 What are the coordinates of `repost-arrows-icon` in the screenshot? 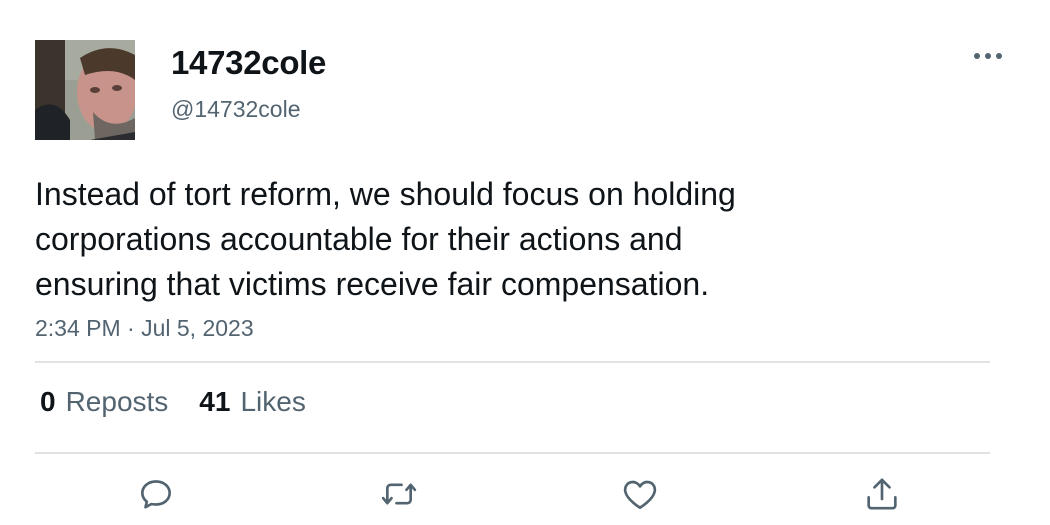 It's located at (399, 494).